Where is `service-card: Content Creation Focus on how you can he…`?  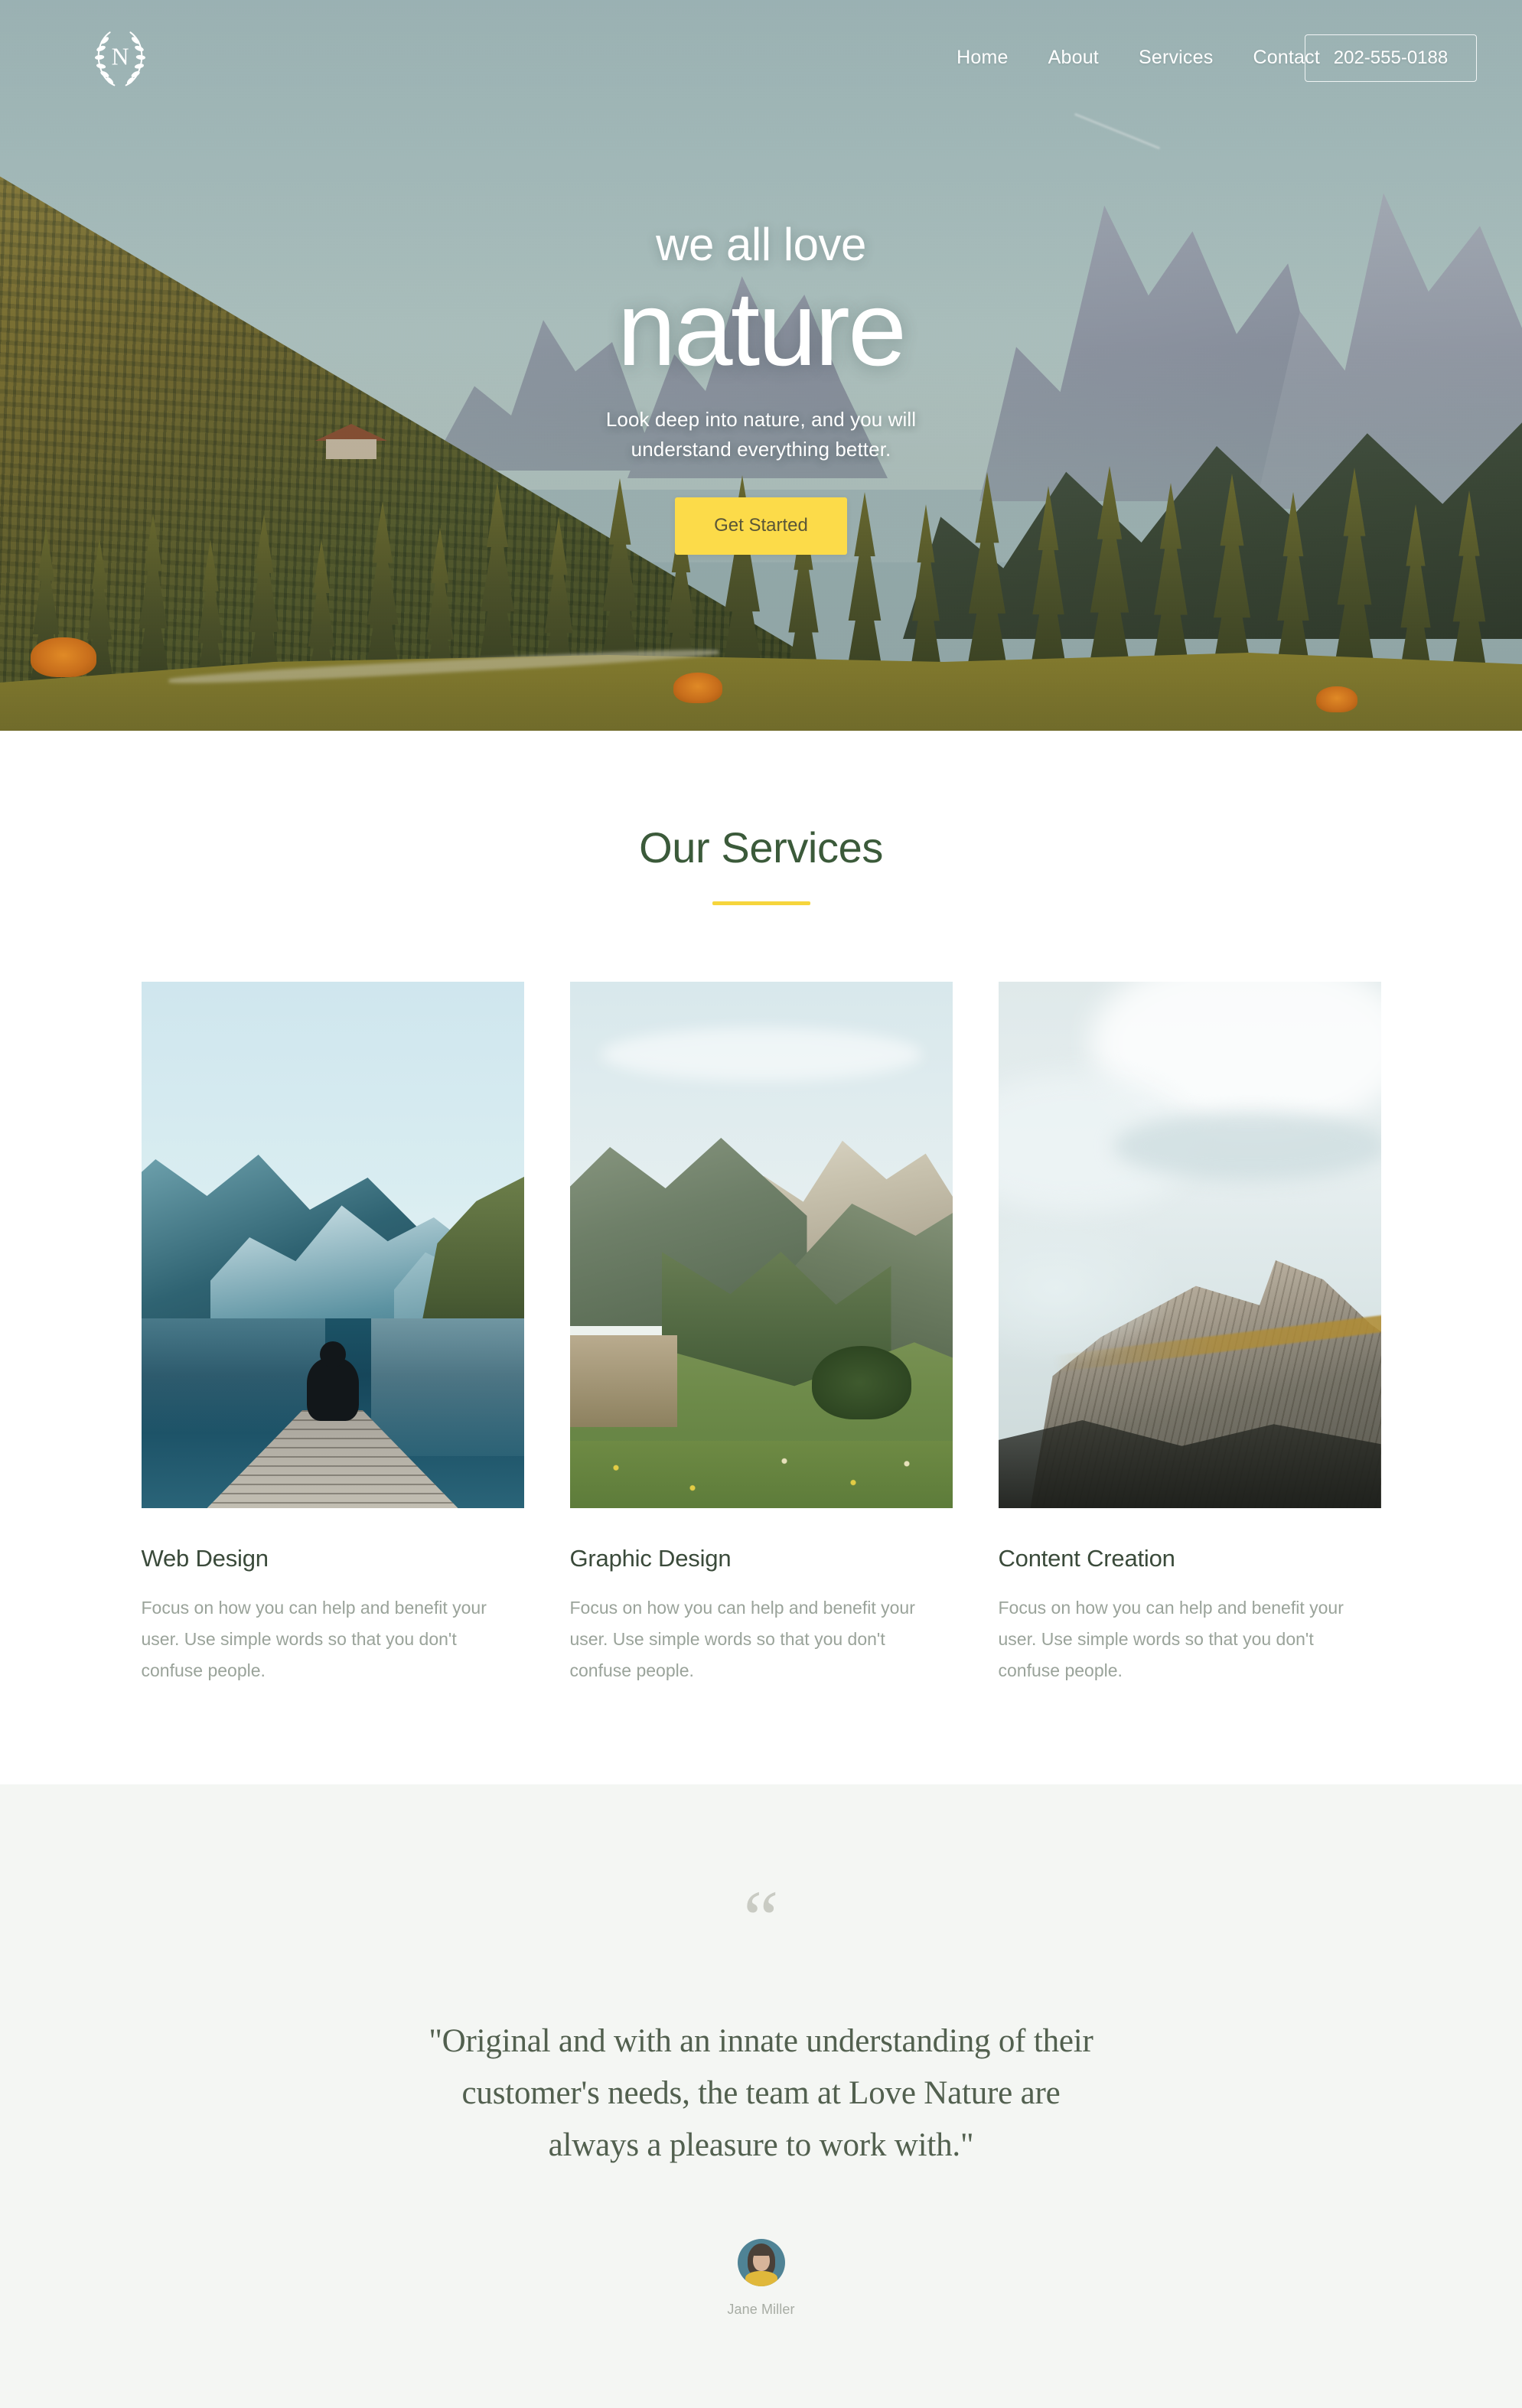 service-card: Content Creation Focus on how you can he… is located at coordinates (1189, 1334).